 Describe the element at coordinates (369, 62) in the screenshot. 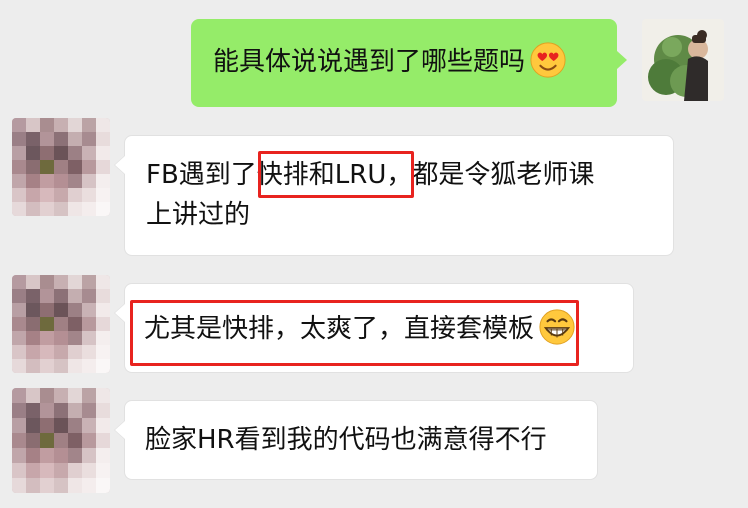

I see `message-text: 能具体说说遇到了哪些题吗` at that location.